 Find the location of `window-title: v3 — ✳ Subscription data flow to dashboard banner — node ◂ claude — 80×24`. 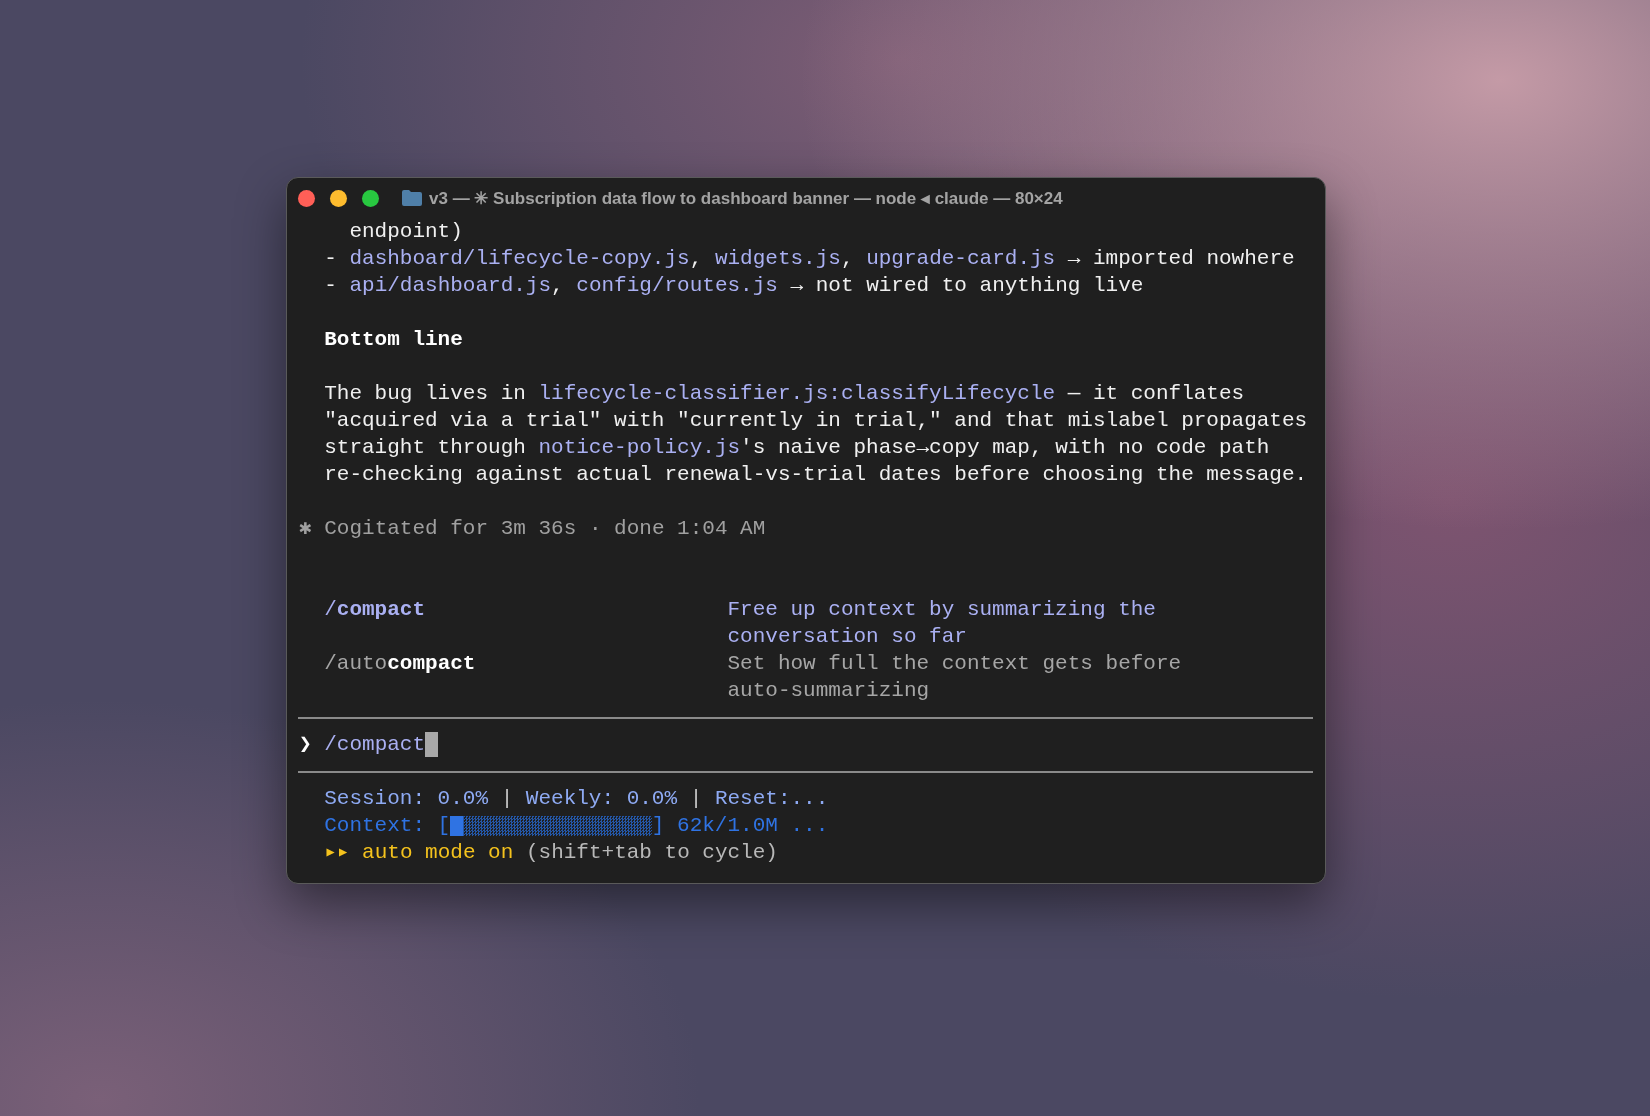

window-title: v3 — ✳ Subscription data flow to dashboard banner — node ◂ claude — 80×24 is located at coordinates (746, 198).